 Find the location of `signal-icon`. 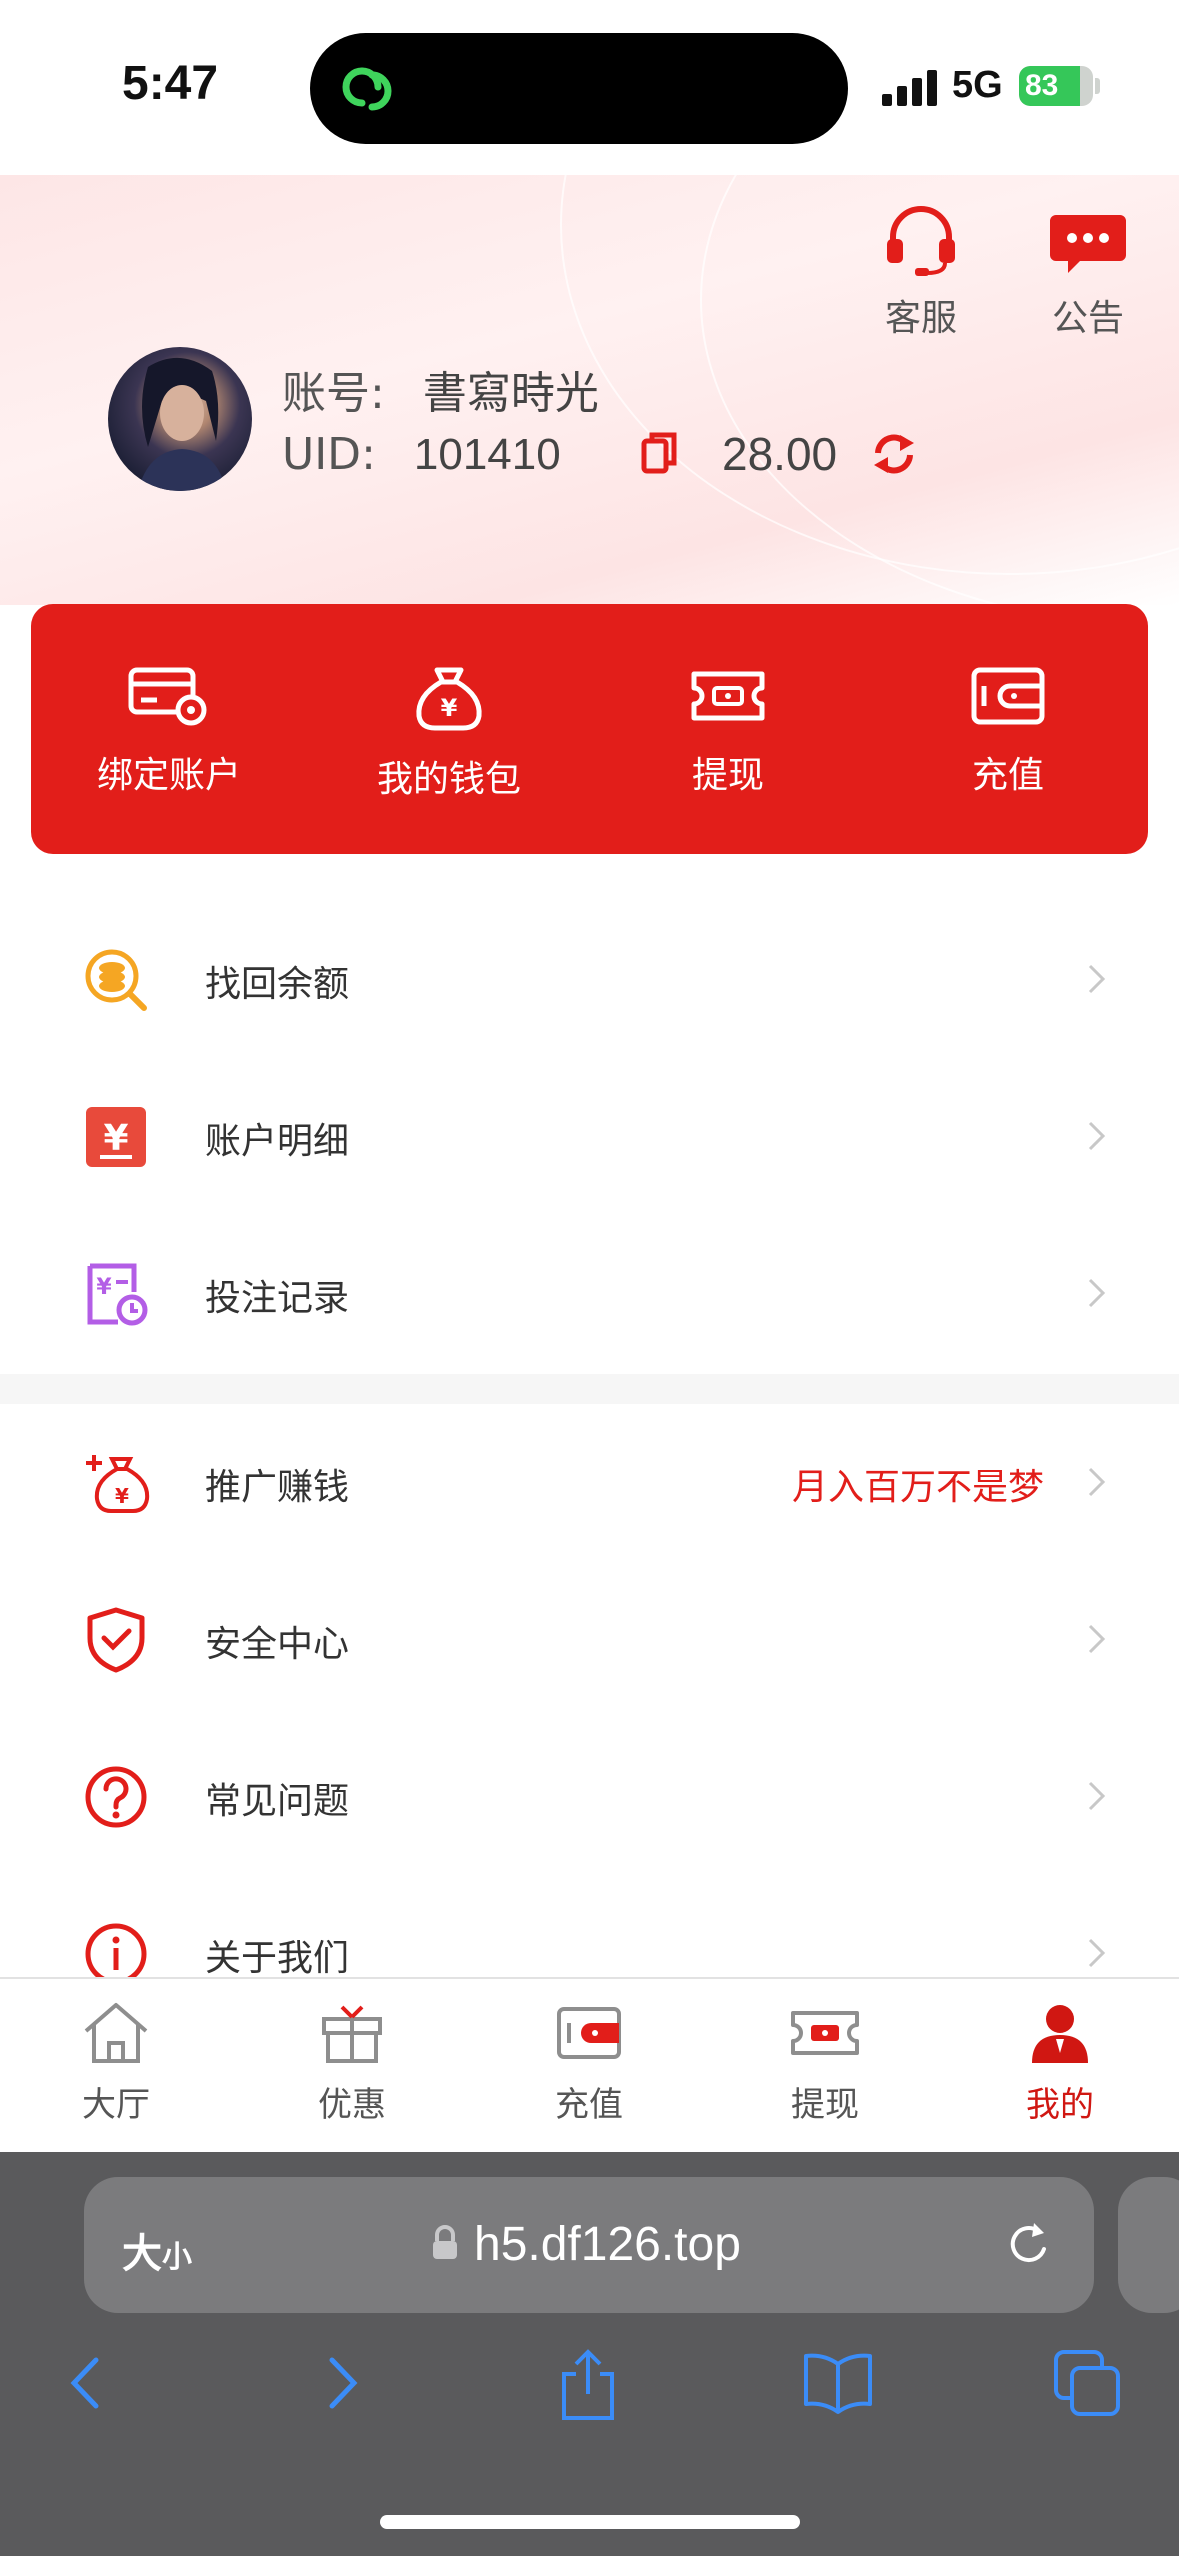

signal-icon is located at coordinates (910, 88).